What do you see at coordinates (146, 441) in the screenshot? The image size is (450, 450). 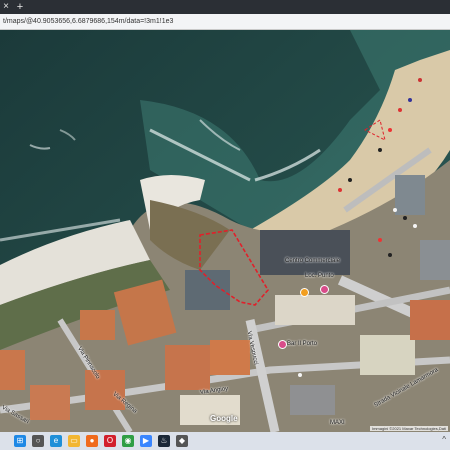 I see `media-icon: ▶` at bounding box center [146, 441].